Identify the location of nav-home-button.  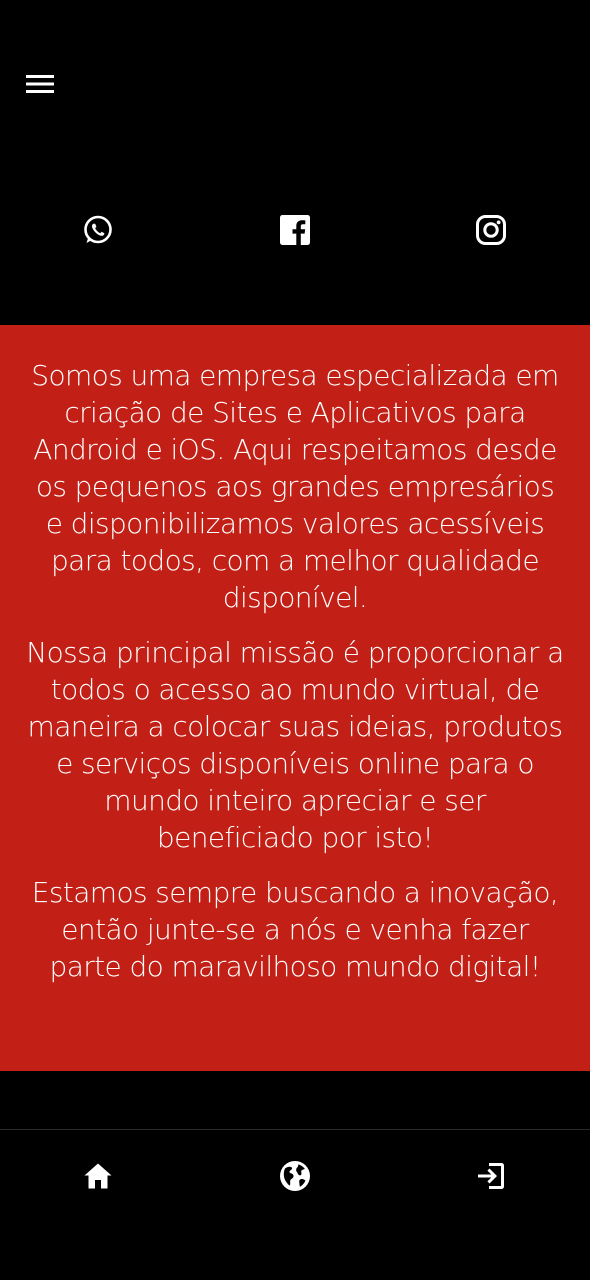
(98, 1176).